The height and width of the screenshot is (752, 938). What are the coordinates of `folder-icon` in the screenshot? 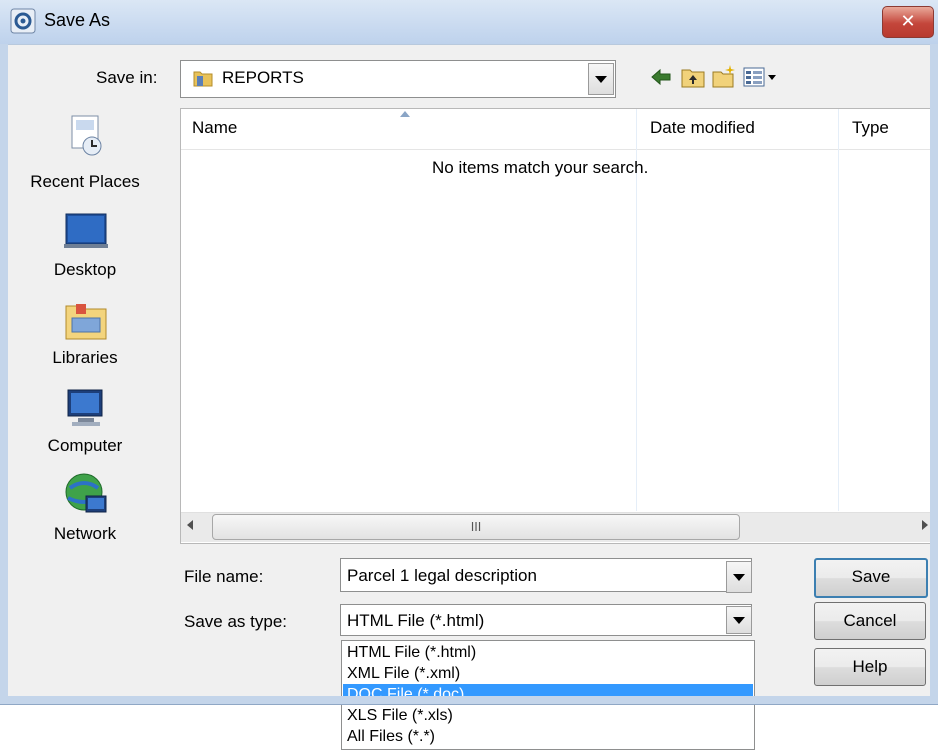 It's located at (203, 79).